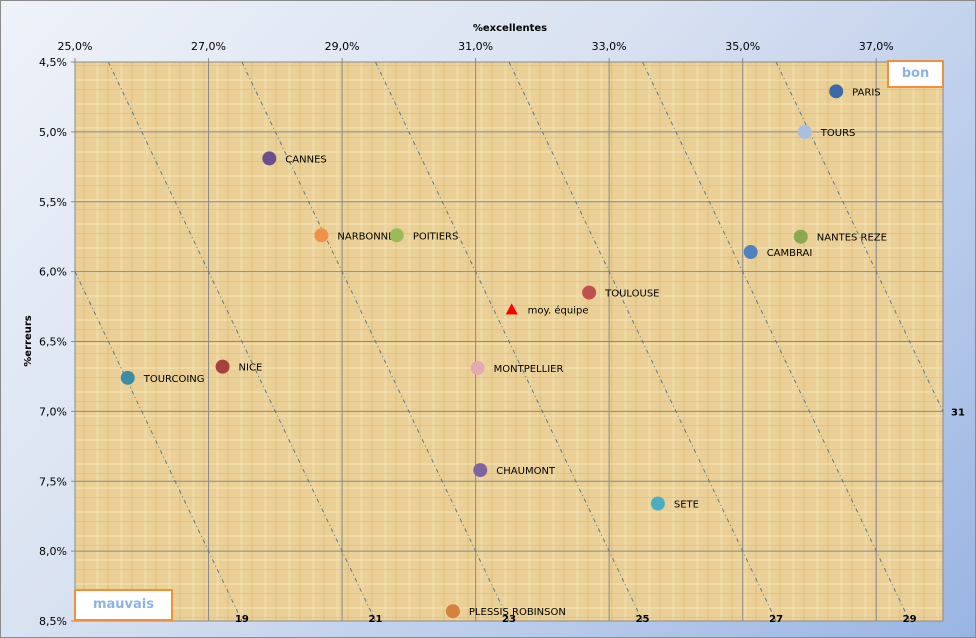 Image resolution: width=976 pixels, height=638 pixels. I want to click on y-tick-label: 5,5%, so click(53, 202).